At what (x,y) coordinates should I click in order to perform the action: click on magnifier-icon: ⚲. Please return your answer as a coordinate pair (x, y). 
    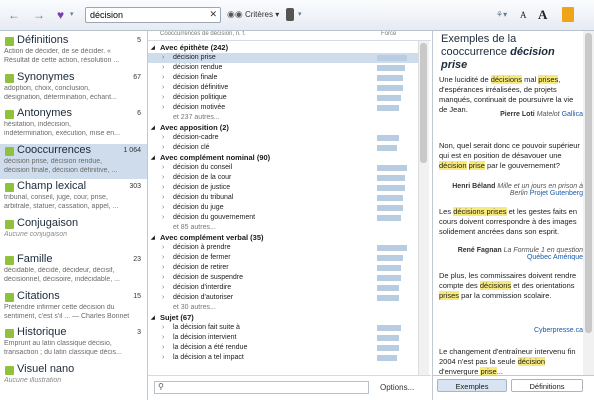
    Looking at the image, I should click on (161, 386).